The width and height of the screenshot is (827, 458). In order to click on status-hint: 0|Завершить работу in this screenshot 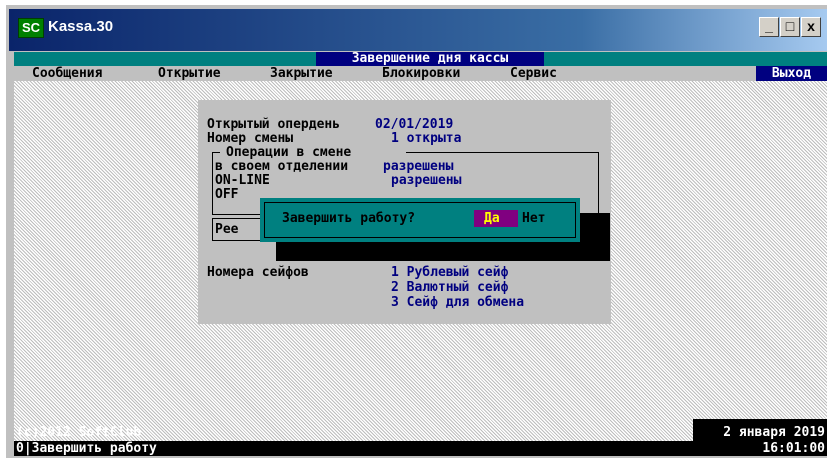, I will do `click(86, 449)`.